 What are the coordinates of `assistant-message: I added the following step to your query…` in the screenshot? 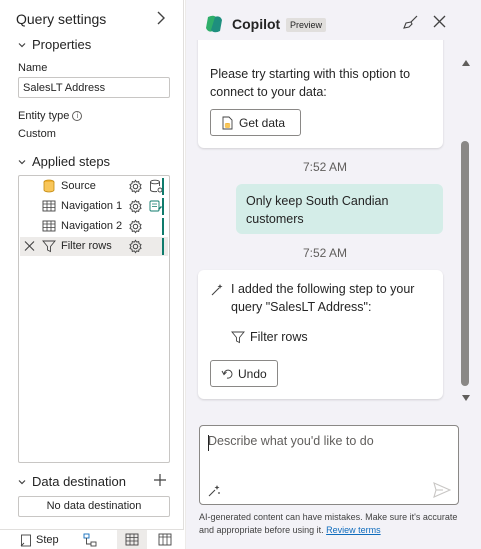 It's located at (320, 334).